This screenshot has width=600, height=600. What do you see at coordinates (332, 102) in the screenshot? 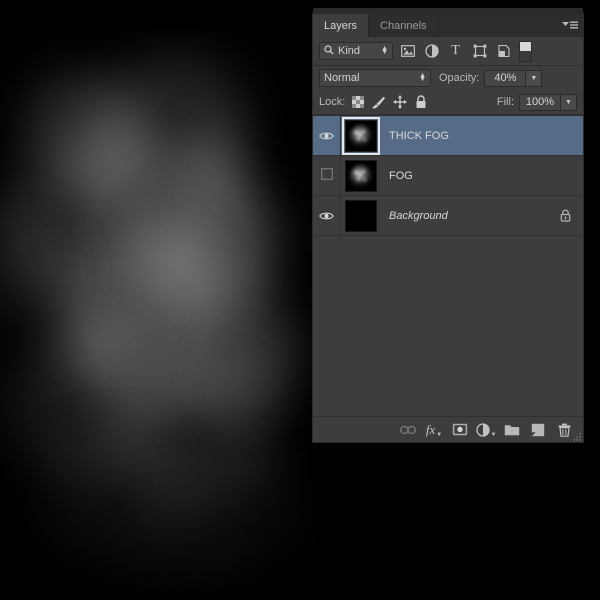
I see `lock-label: Lock:` at bounding box center [332, 102].